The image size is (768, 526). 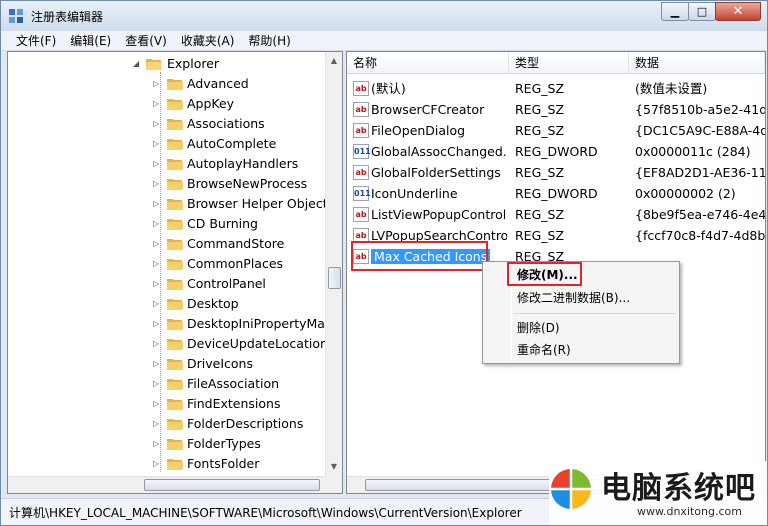 I want to click on value-name-cell: FileOpenDialog, so click(x=439, y=130).